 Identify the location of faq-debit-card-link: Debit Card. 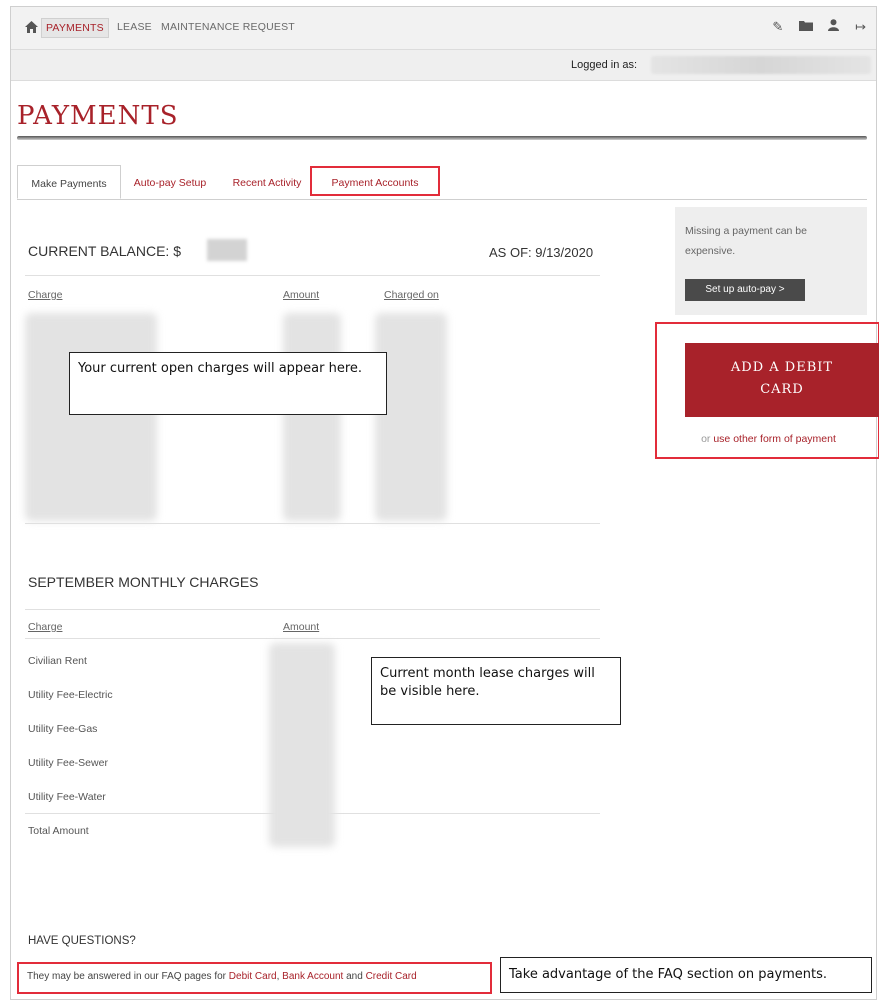
(253, 976).